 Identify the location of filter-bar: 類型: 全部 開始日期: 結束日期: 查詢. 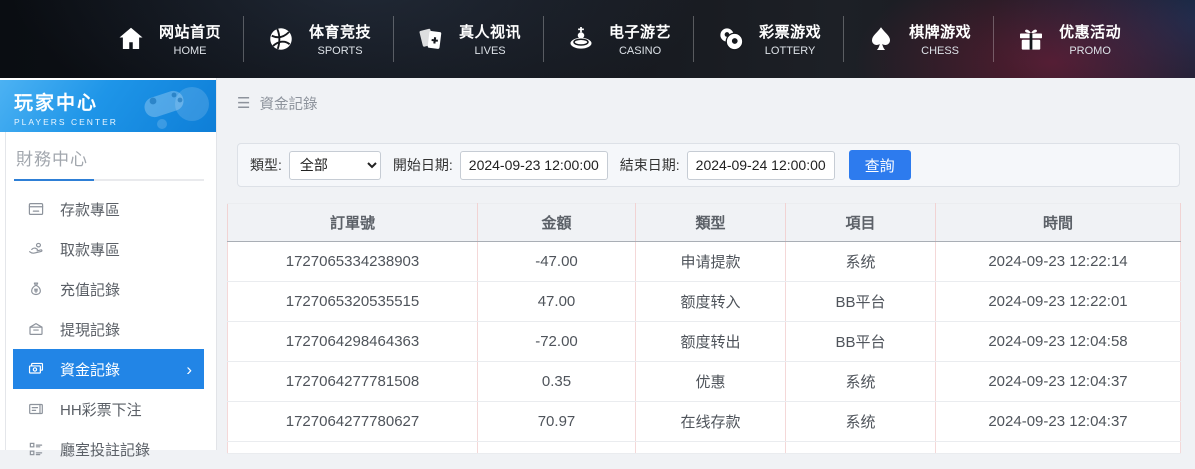
(708, 165).